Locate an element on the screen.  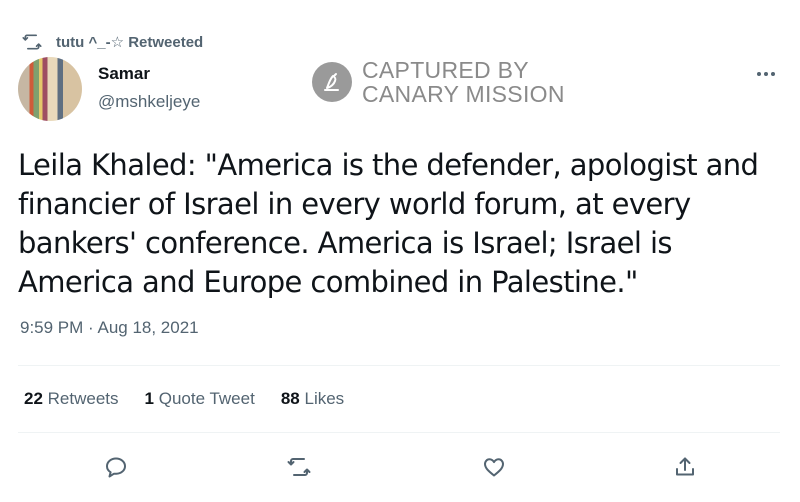
likes-label: Likes is located at coordinates (324, 398).